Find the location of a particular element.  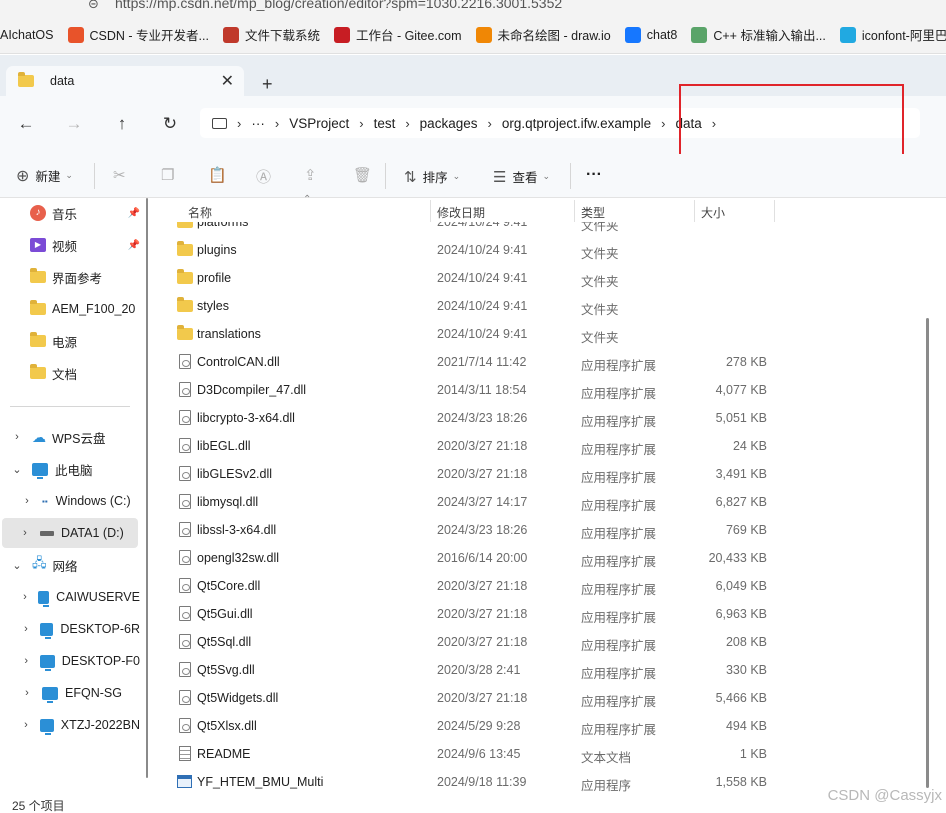

file-row: styles 2024/10/24 9:41 文件夹 is located at coordinates (470, 306).